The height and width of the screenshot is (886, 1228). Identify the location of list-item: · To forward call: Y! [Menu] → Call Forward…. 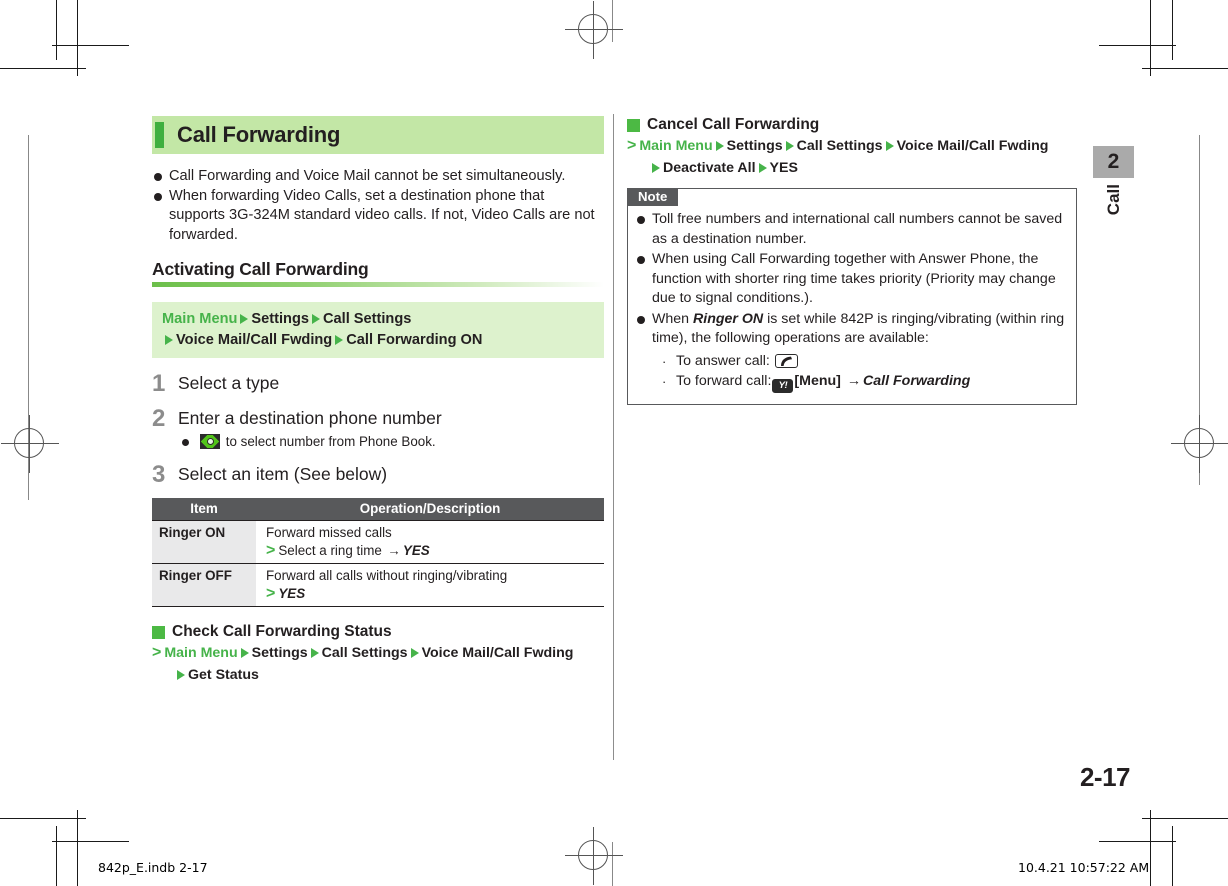
(858, 382).